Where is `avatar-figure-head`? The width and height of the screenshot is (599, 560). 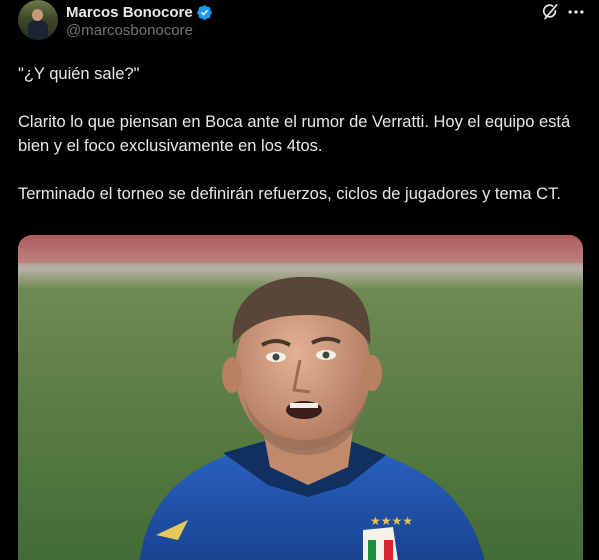
avatar-figure-head is located at coordinates (37, 15).